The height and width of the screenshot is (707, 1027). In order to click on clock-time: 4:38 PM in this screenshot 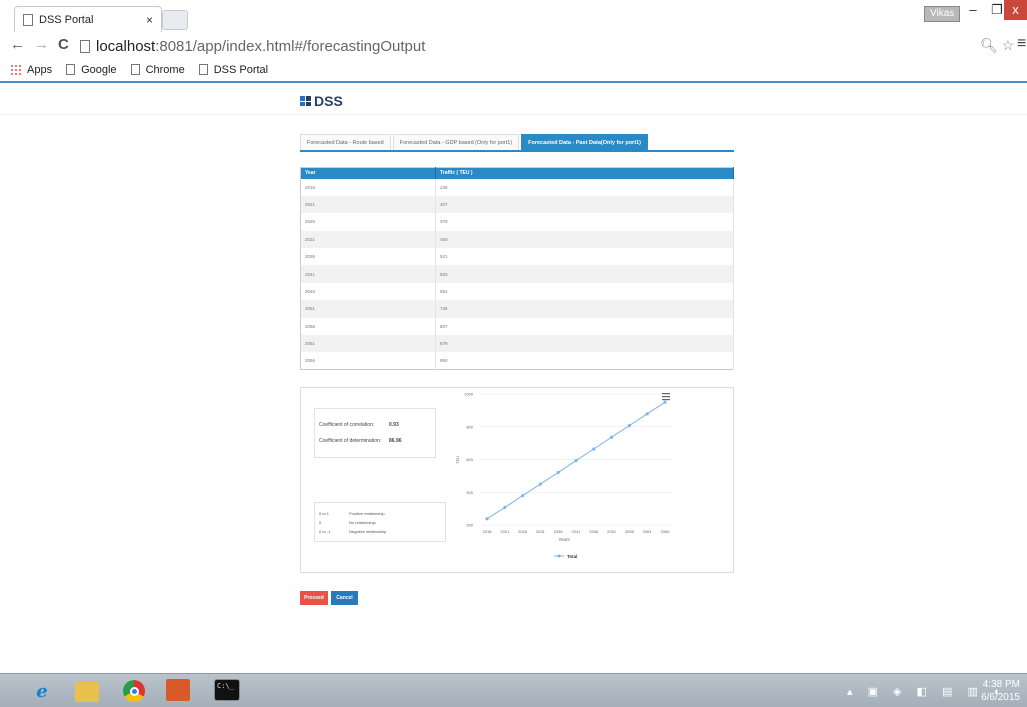, I will do `click(1001, 684)`.